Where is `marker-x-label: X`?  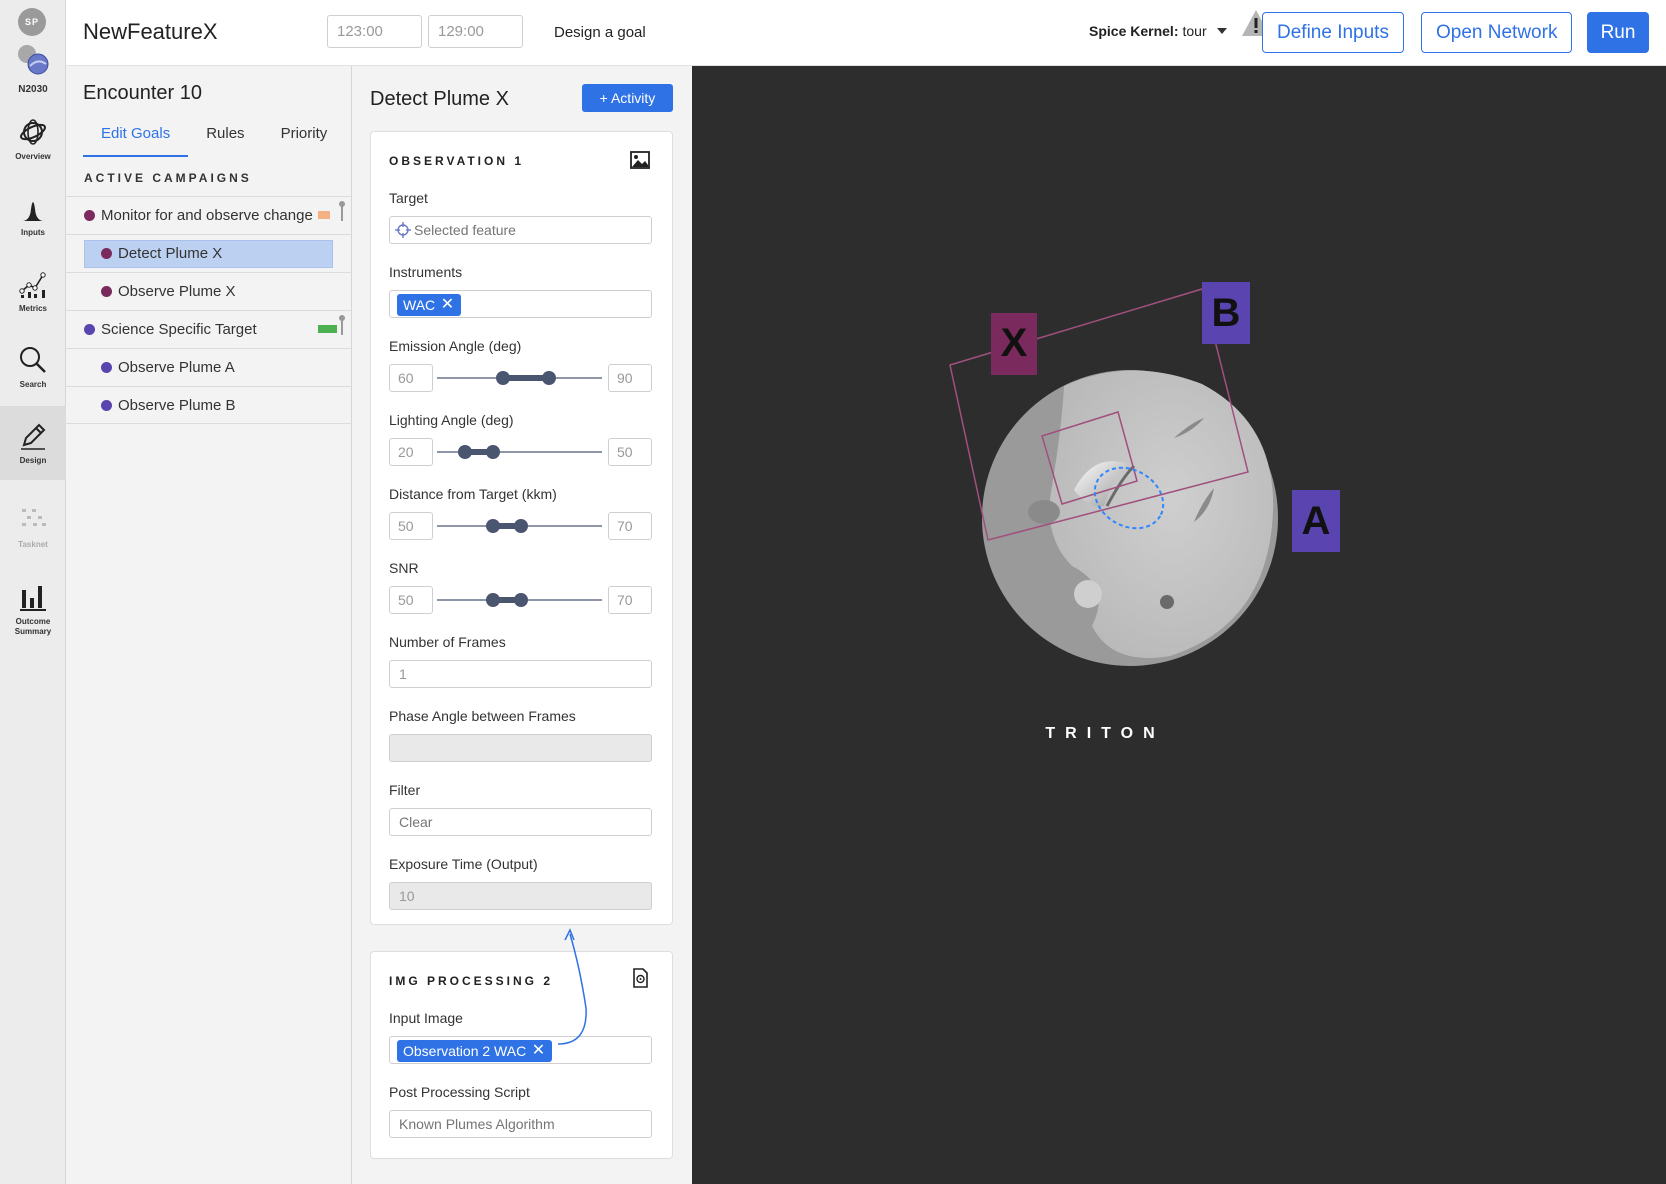 marker-x-label: X is located at coordinates (1014, 343).